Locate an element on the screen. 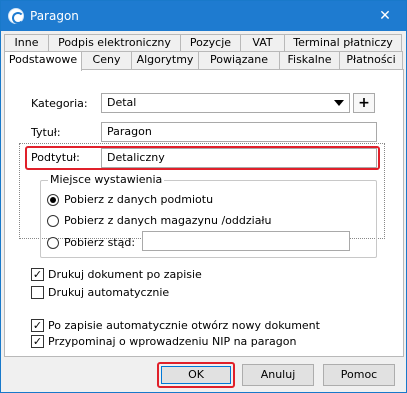  radio-pobierz-z-magazynu is located at coordinates (53, 221).